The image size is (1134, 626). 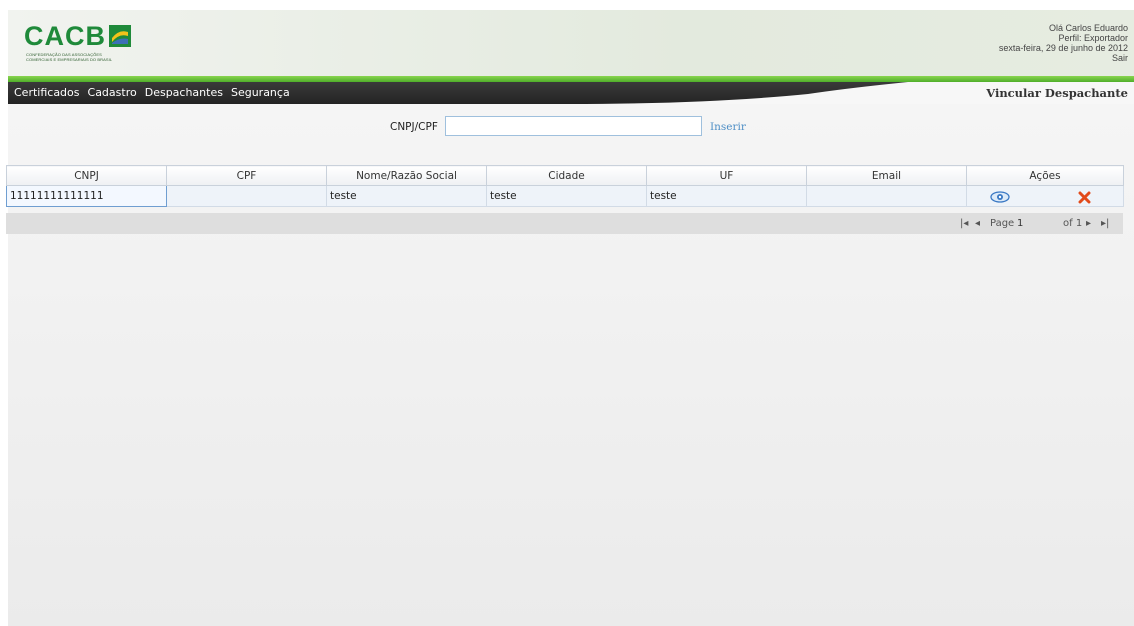 What do you see at coordinates (728, 127) in the screenshot?
I see `insert-link: Inserir` at bounding box center [728, 127].